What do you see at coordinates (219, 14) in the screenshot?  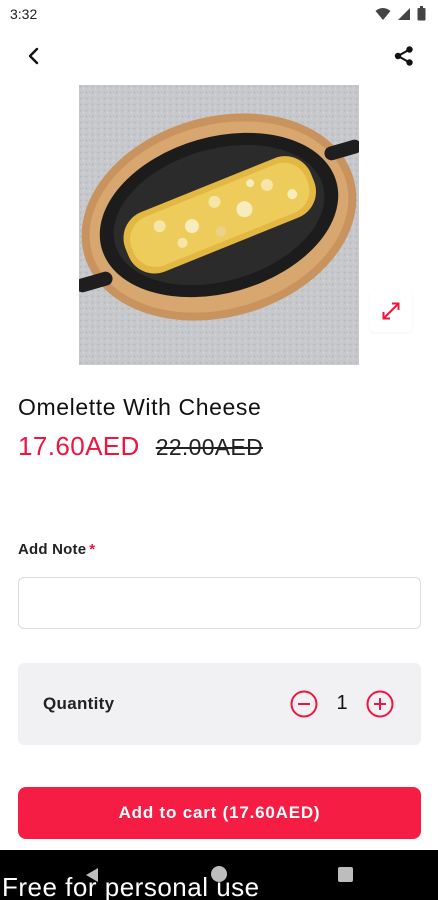 I see `status-bar: 3:32` at bounding box center [219, 14].